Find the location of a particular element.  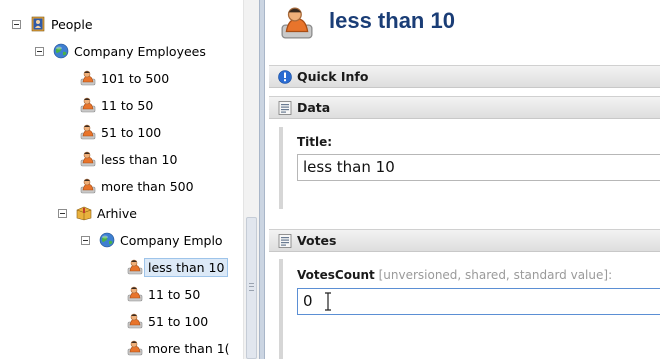

box-icon is located at coordinates (84, 213).